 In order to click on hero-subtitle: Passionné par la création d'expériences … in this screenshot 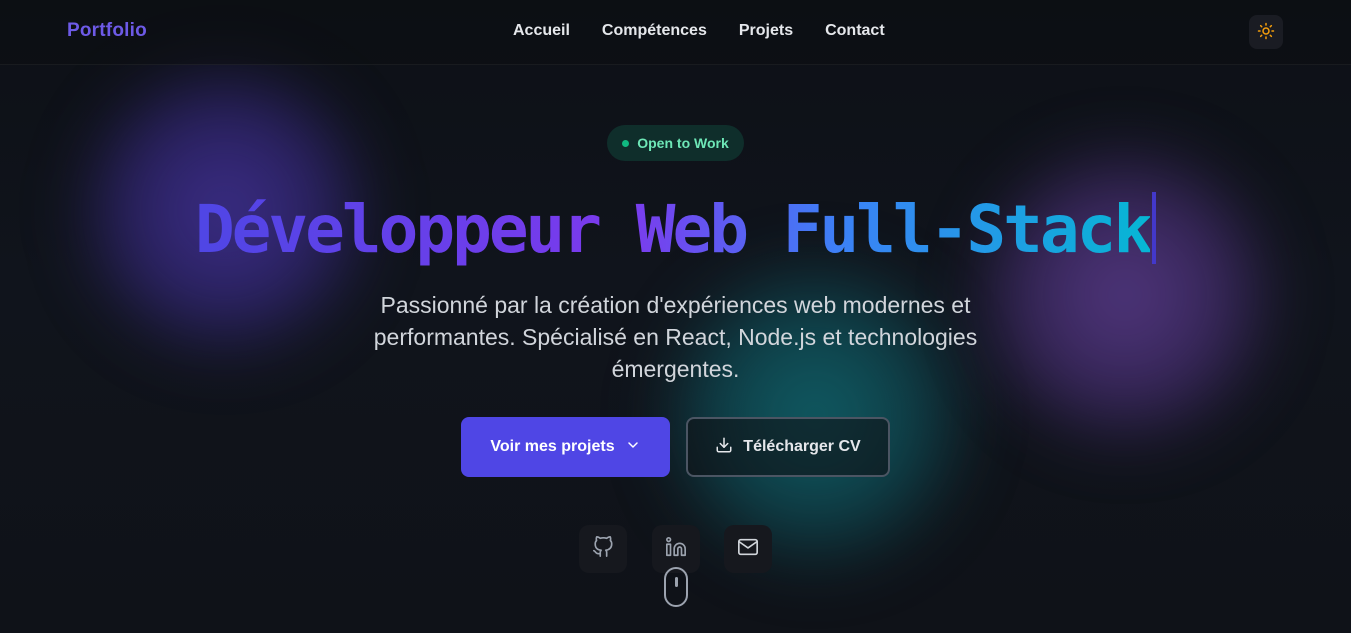, I will do `click(675, 337)`.